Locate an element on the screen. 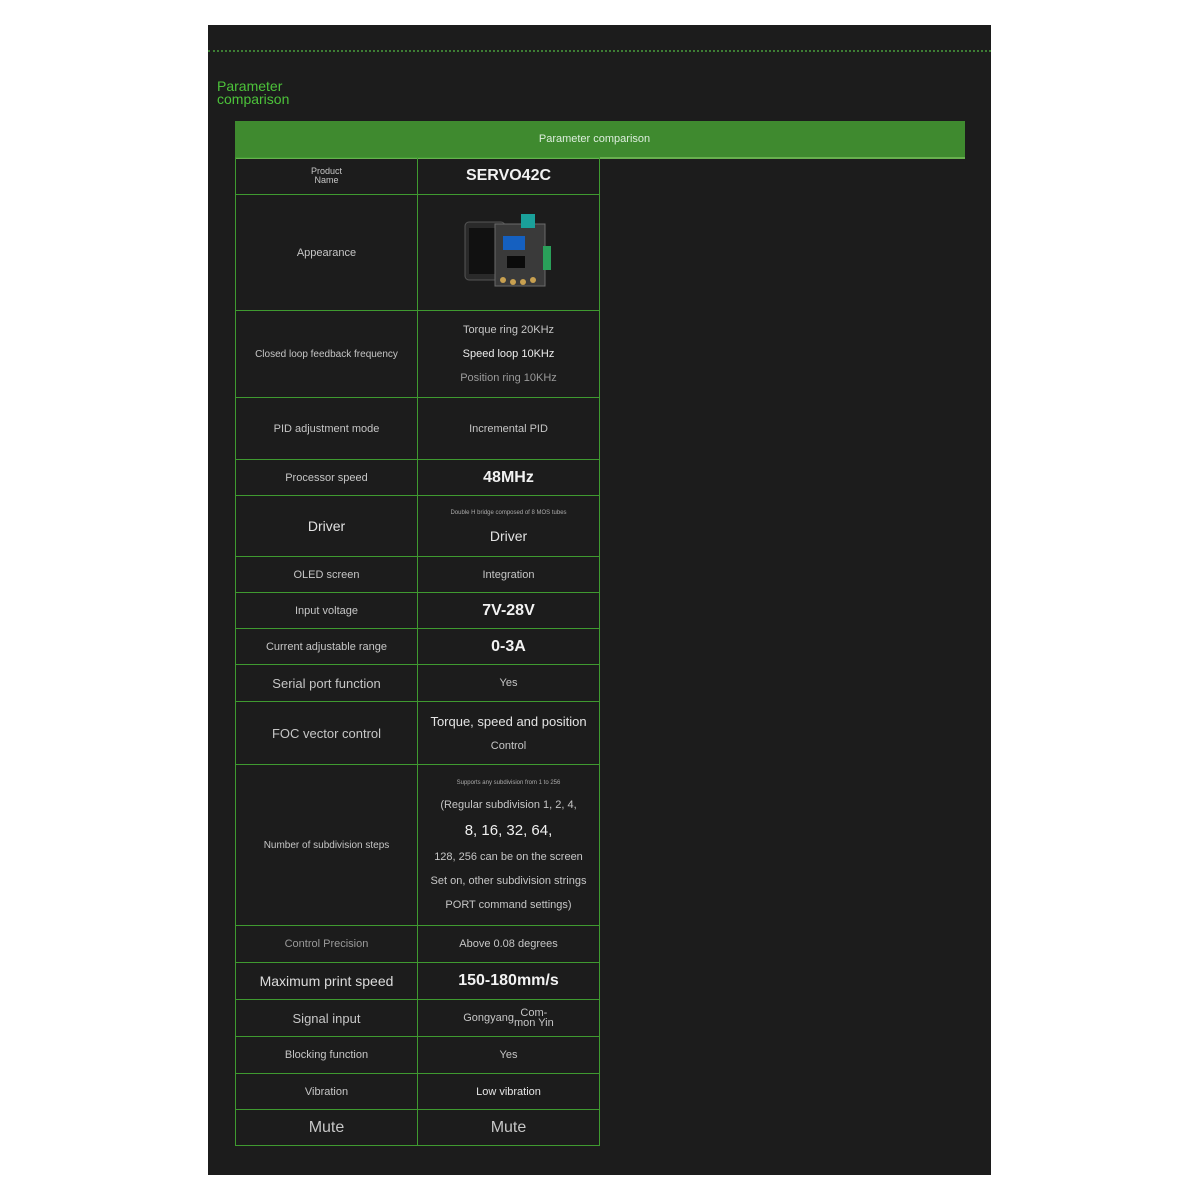  closed-loop-line-2: Speed loop 10KHz is located at coordinates (508, 354).